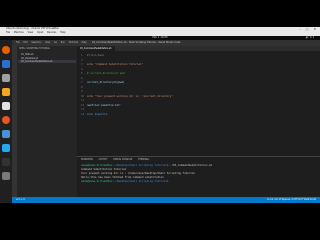 The height and width of the screenshot is (240, 320). What do you see at coordinates (20, 200) in the screenshot?
I see `status-problems: ⊗ 0 ⚠ 0` at bounding box center [20, 200].